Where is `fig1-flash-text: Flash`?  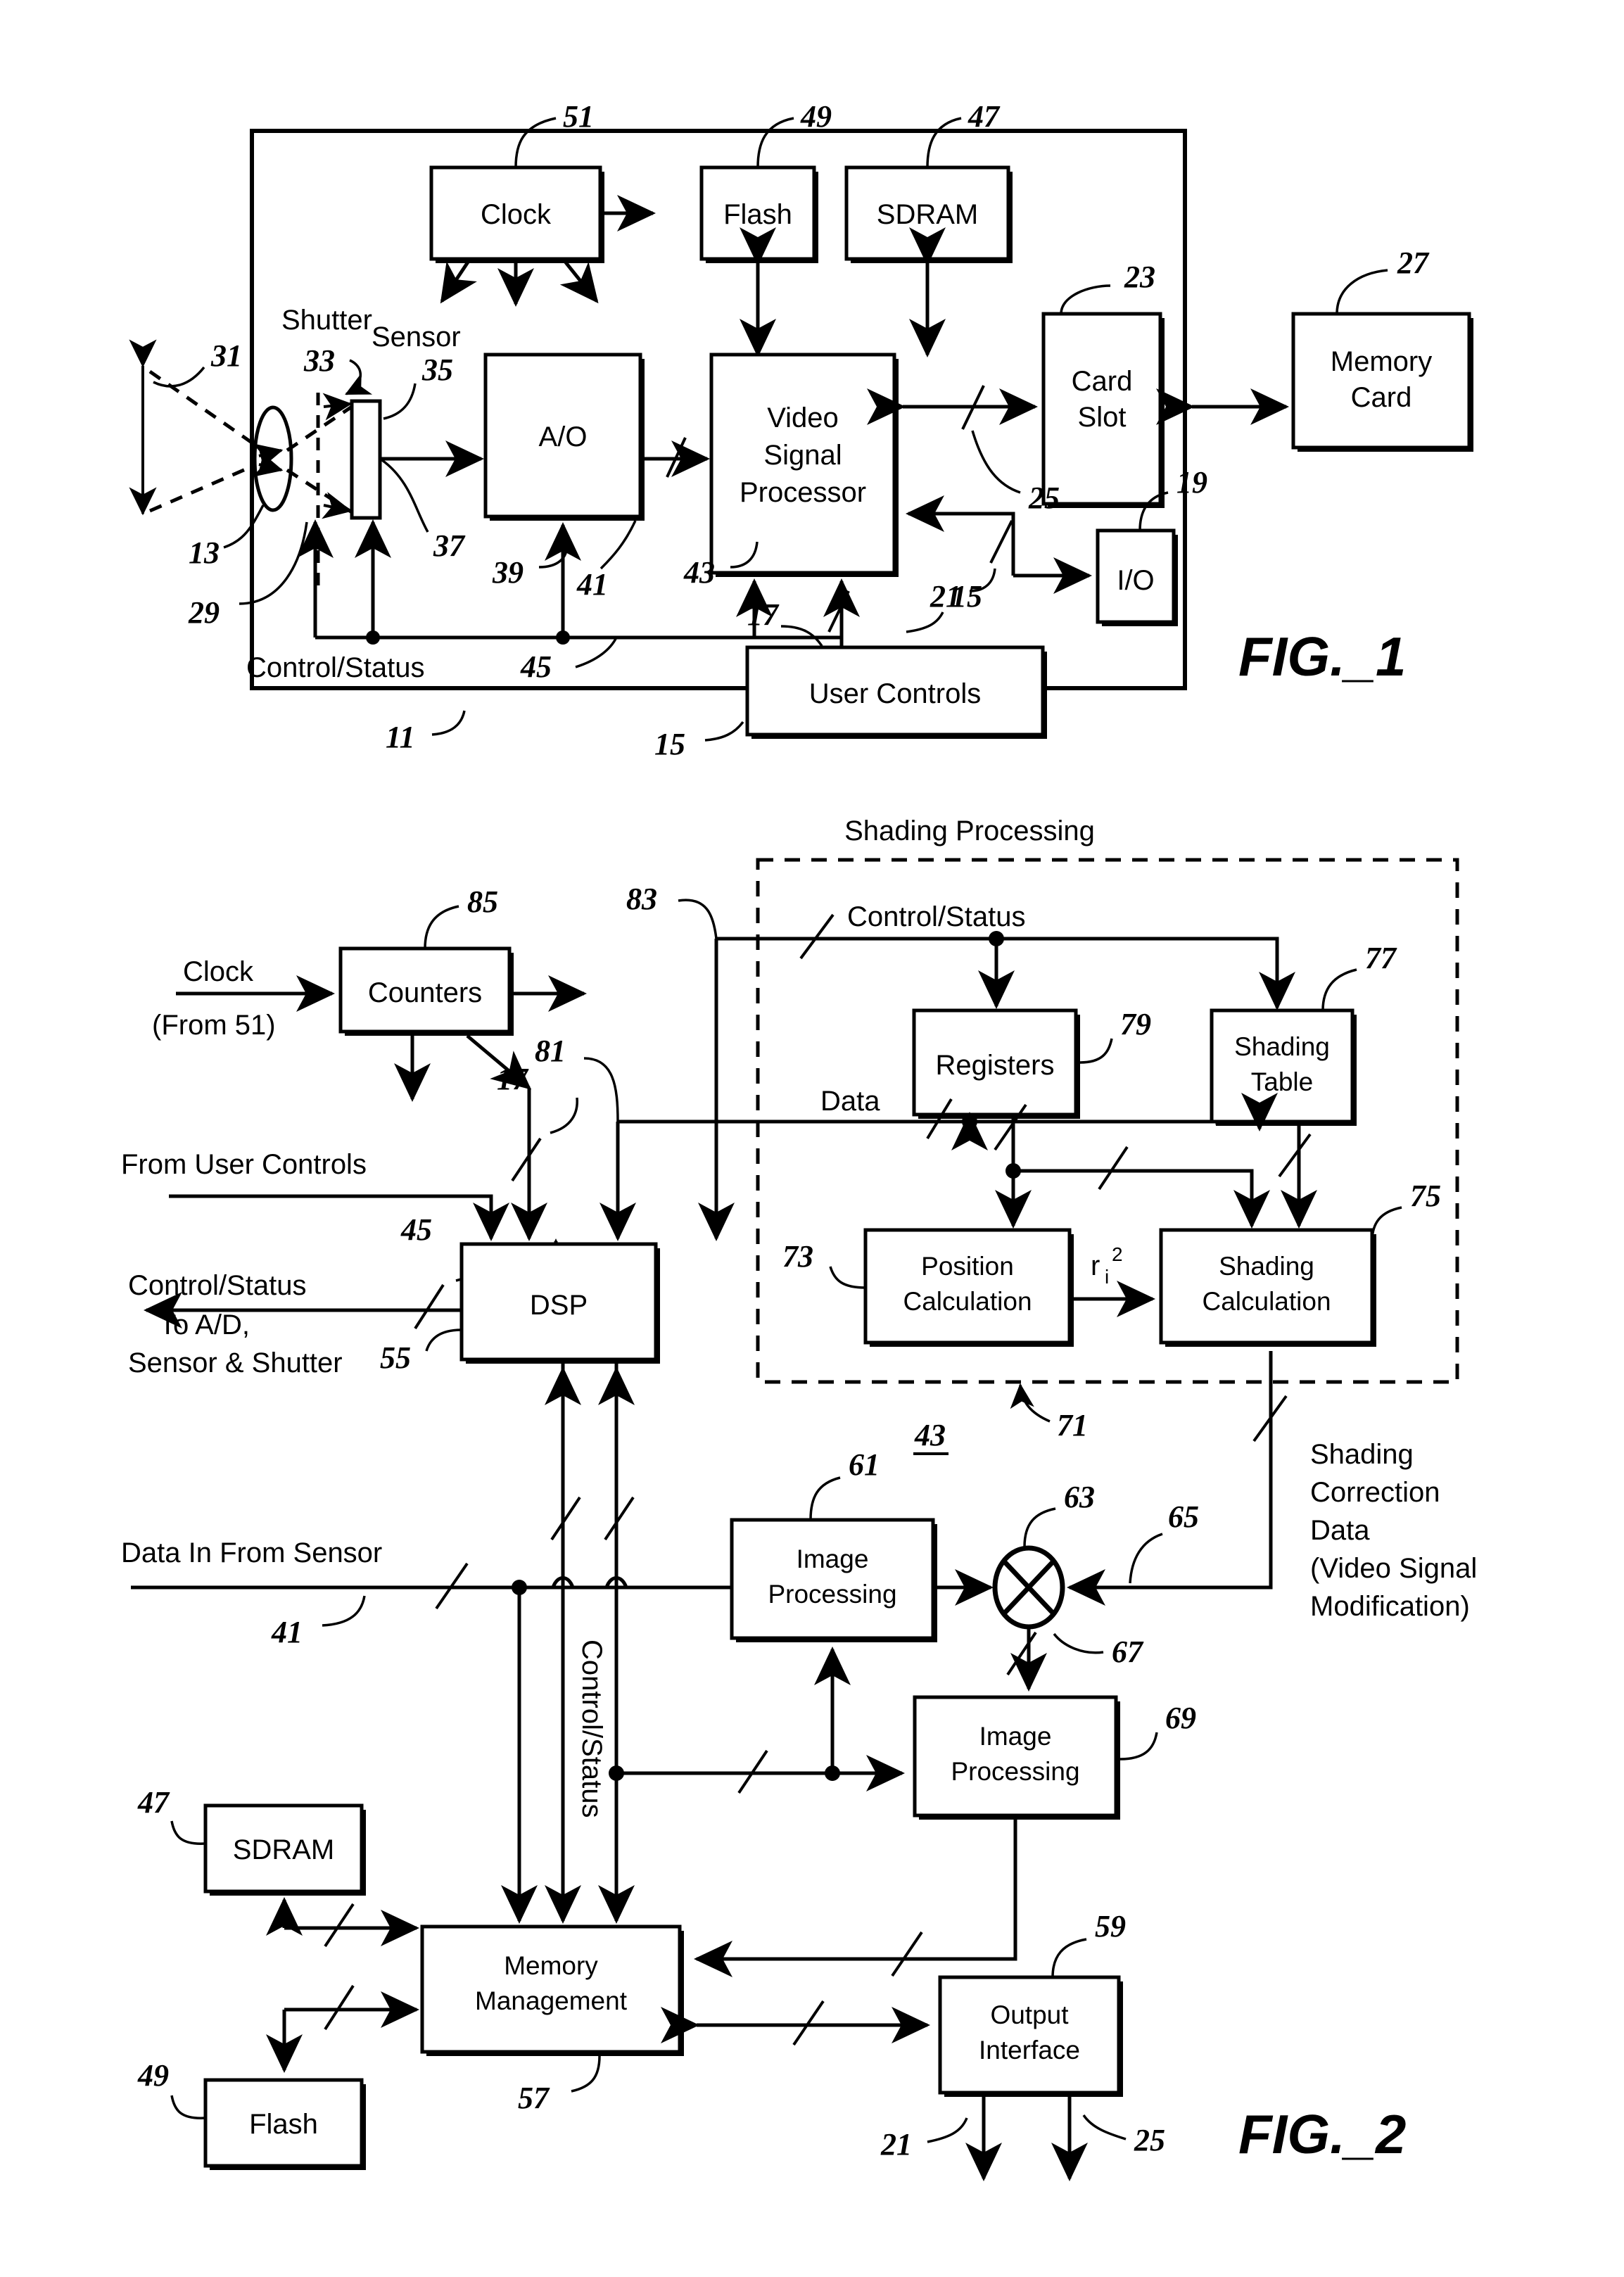 fig1-flash-text: Flash is located at coordinates (757, 214).